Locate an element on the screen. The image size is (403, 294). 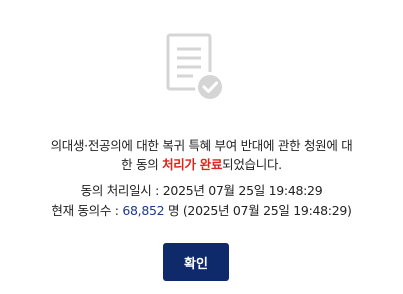
message-line-2-prefix: 한 동의 is located at coordinates (142, 164).